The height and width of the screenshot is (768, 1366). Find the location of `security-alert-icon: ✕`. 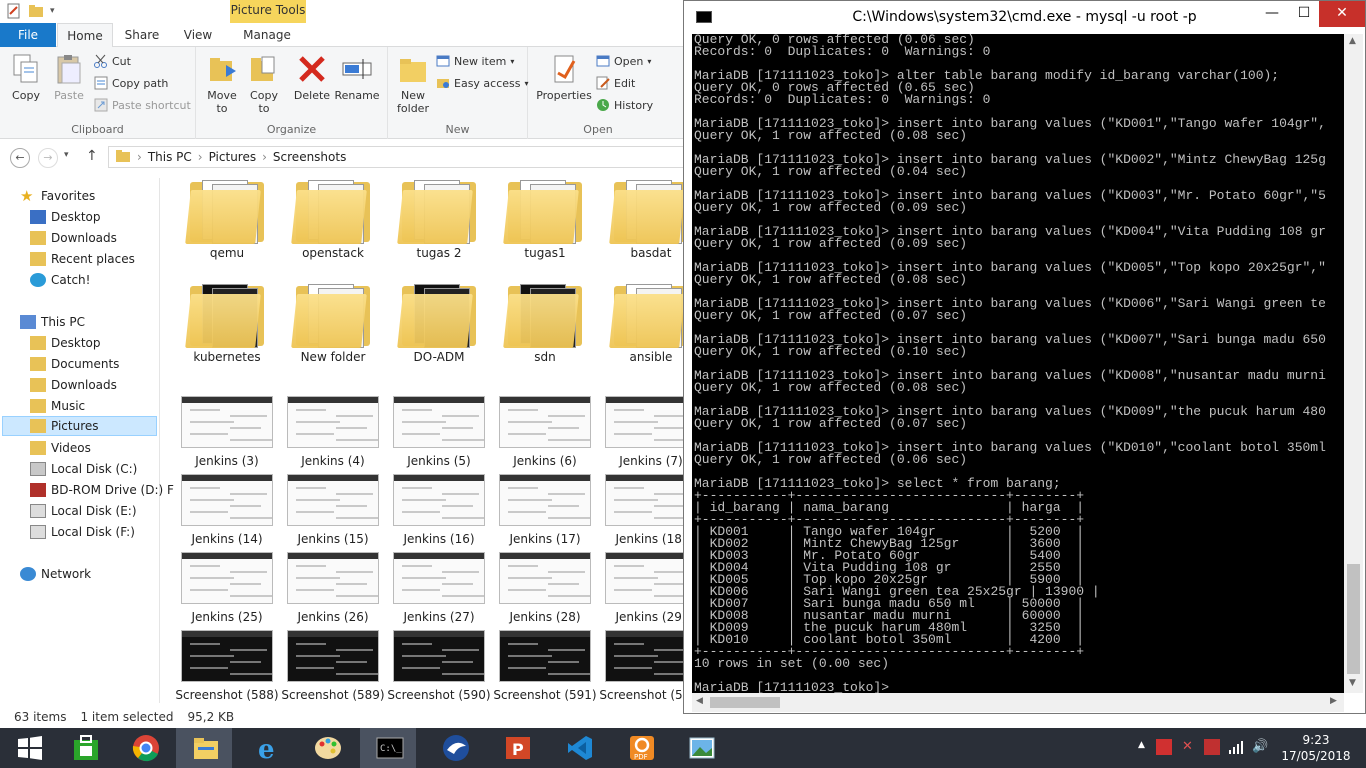

security-alert-icon: ✕ is located at coordinates (1190, 747).